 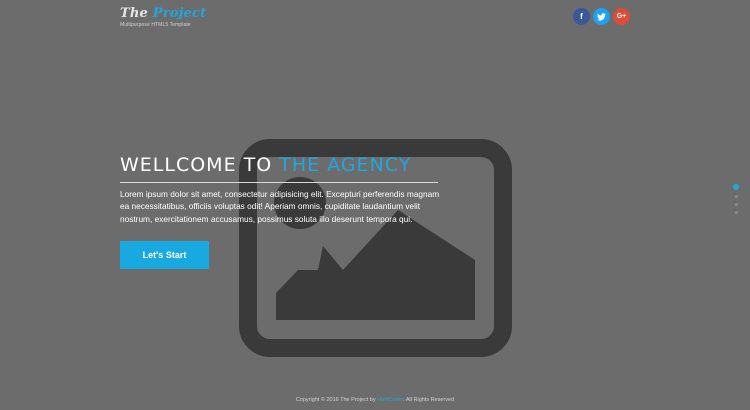 I want to click on logo-title: The Project, so click(x=163, y=13).